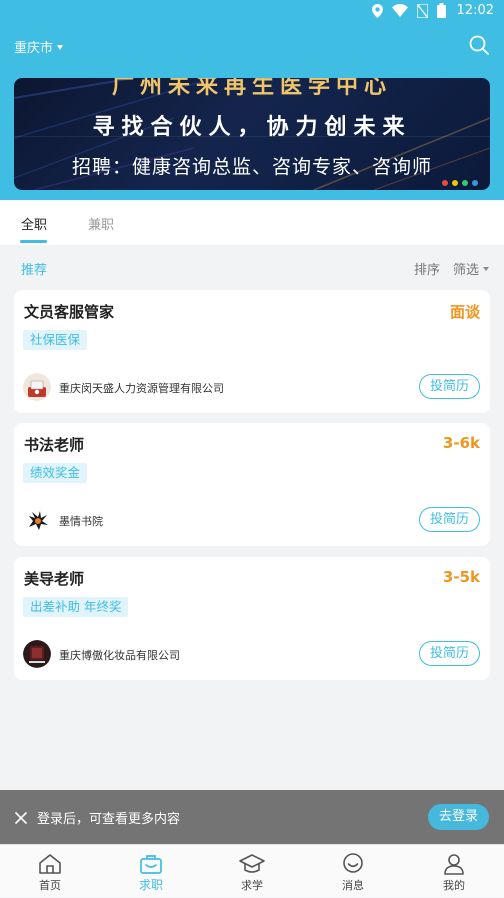 The width and height of the screenshot is (504, 898). What do you see at coordinates (33, 241) in the screenshot?
I see `active-tab-indicator` at bounding box center [33, 241].